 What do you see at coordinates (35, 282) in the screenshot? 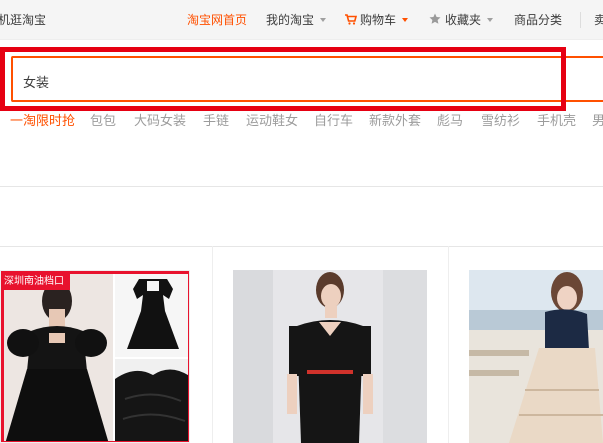
I see `shop-badge: 深圳南油档口` at bounding box center [35, 282].